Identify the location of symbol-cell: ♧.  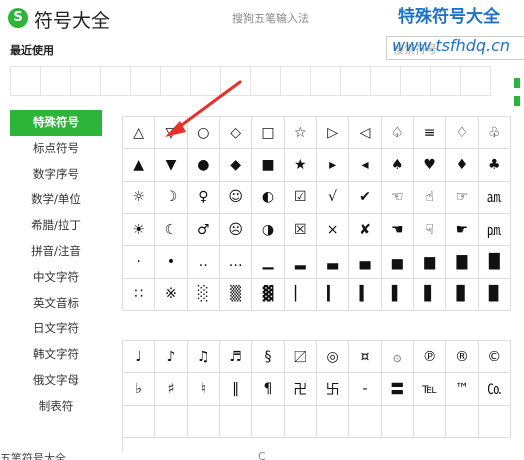
(494, 133).